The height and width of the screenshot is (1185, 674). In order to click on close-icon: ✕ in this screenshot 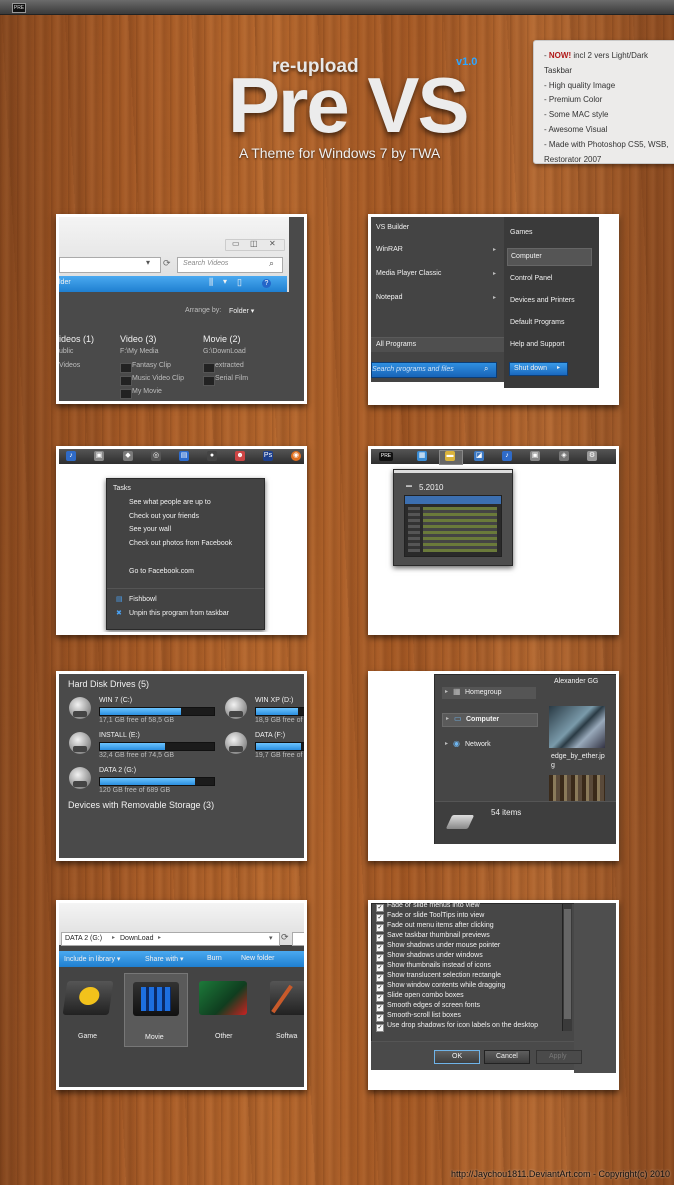, I will do `click(272, 243)`.